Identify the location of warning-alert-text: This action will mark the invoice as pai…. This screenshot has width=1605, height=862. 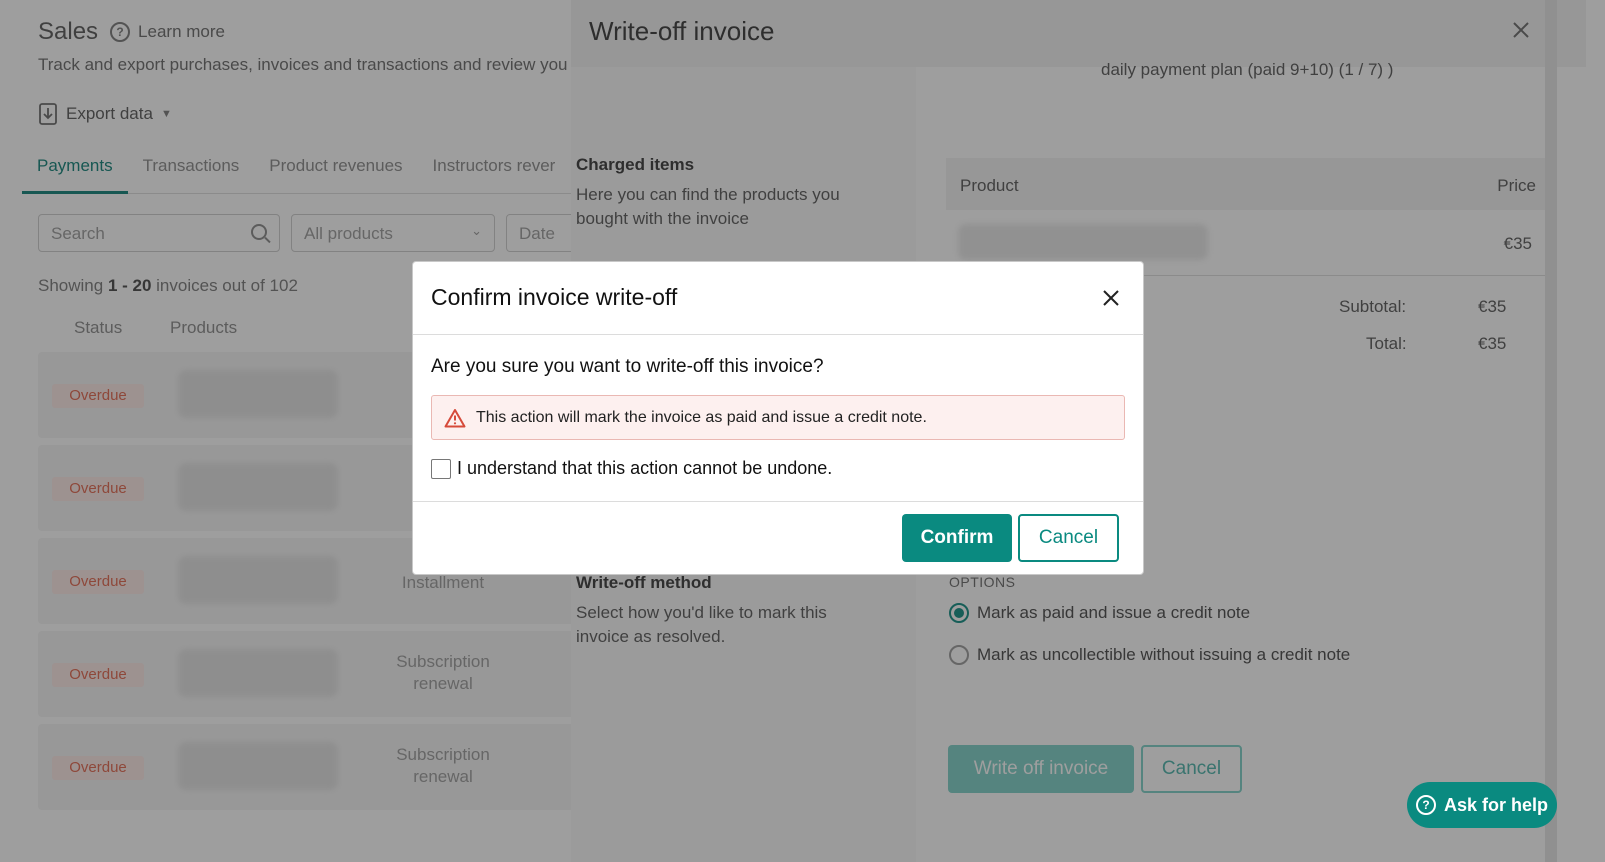
(701, 417).